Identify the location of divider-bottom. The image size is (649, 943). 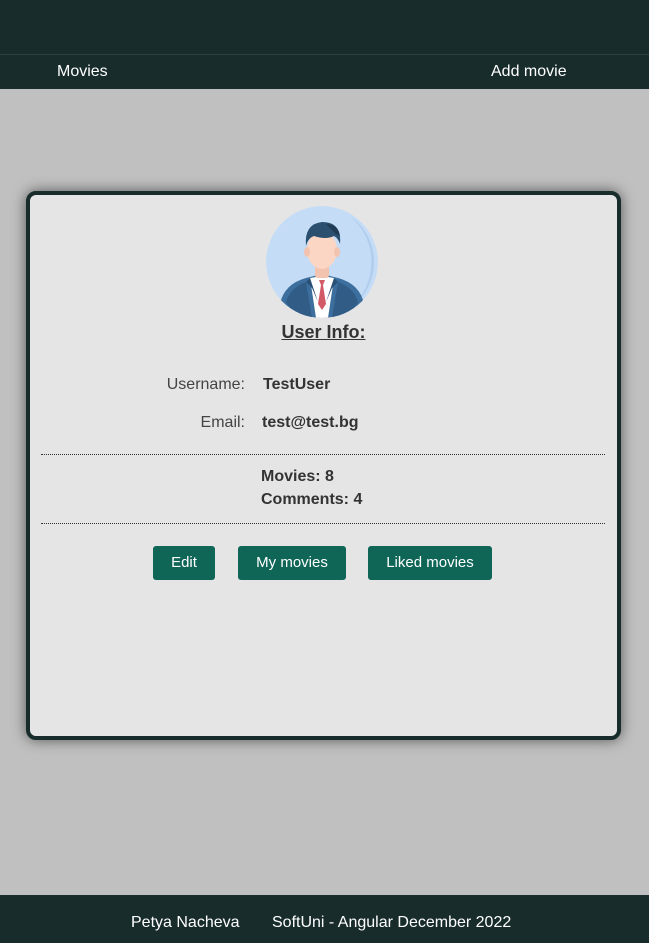
(323, 523).